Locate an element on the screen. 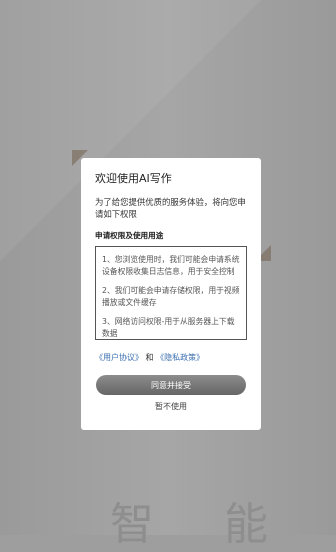  and-text: 和 is located at coordinates (149, 357).